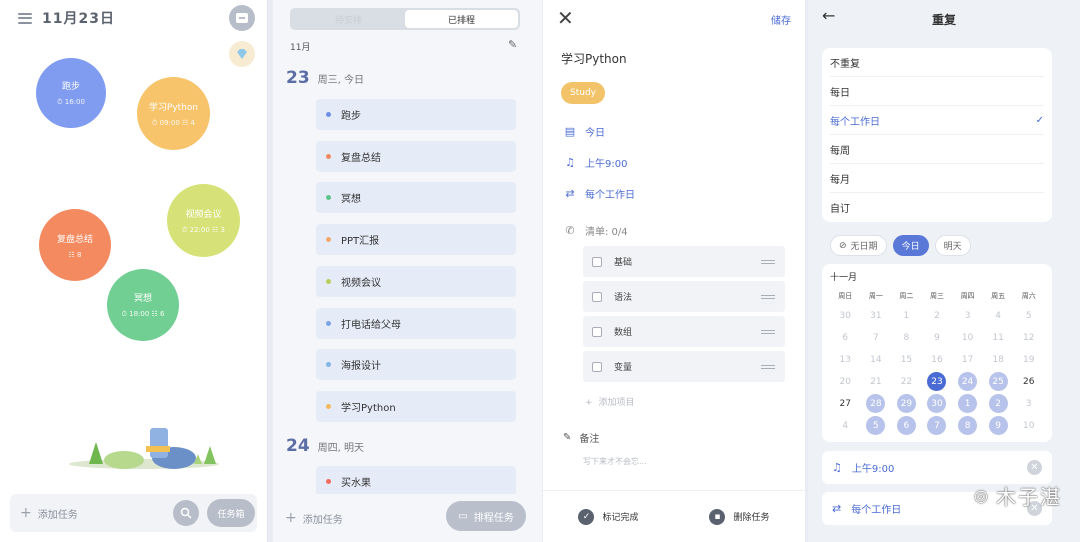  What do you see at coordinates (486, 516) in the screenshot?
I see `schedule-task-button: ▭ 排程任务` at bounding box center [486, 516].